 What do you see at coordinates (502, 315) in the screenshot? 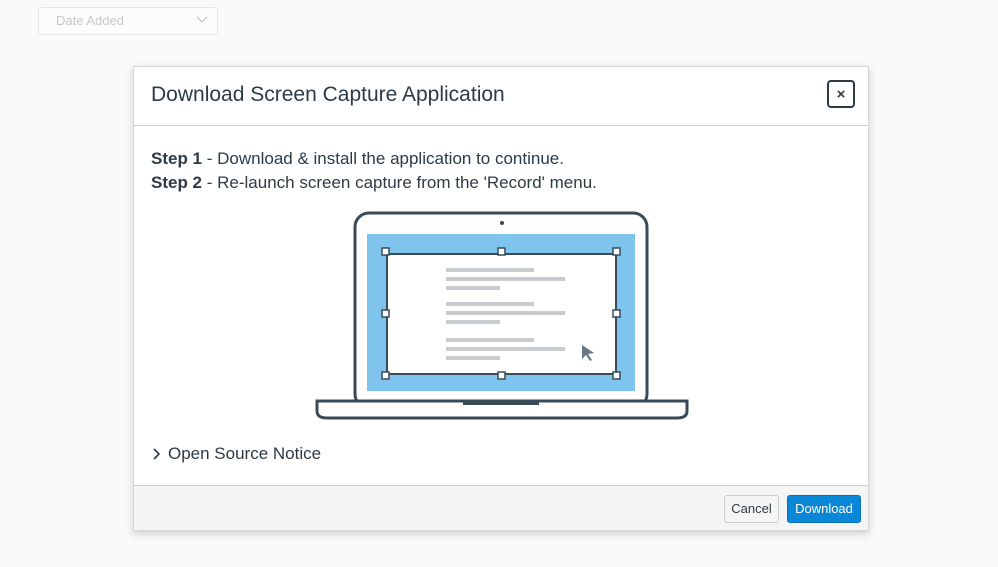
I see `laptop-screen-capture-illustration` at bounding box center [502, 315].